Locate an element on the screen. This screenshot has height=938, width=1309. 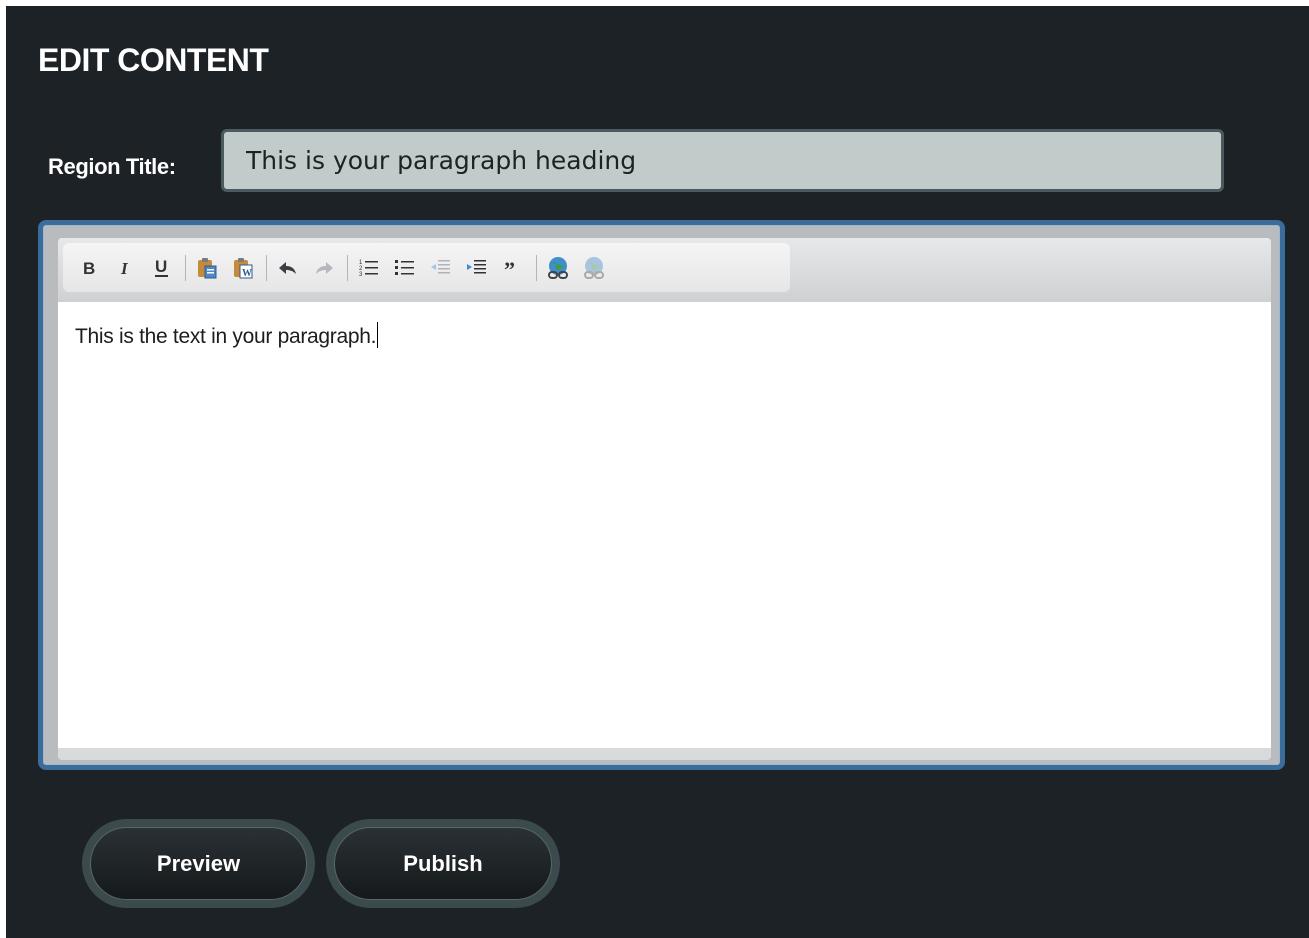
numbered-list-icon: 123 is located at coordinates (369, 268).